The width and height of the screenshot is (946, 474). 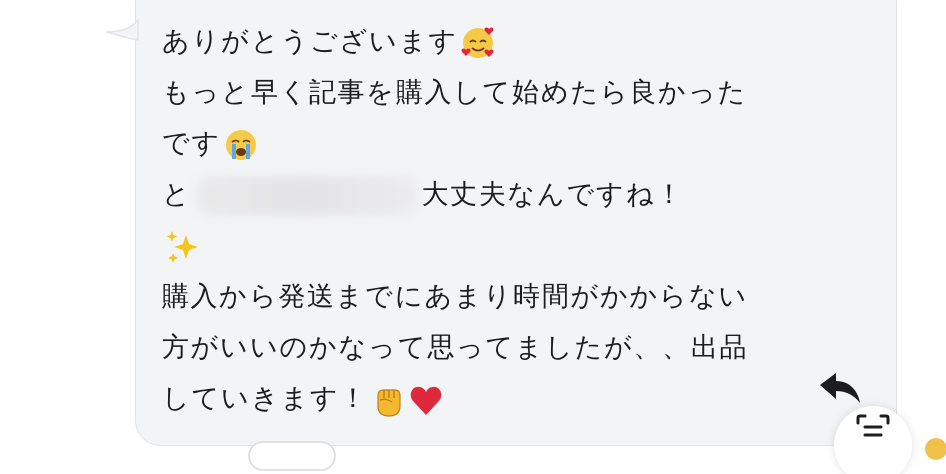 What do you see at coordinates (454, 93) in the screenshot?
I see `message-text: もっと早く記事を購入して始めたら良かった` at bounding box center [454, 93].